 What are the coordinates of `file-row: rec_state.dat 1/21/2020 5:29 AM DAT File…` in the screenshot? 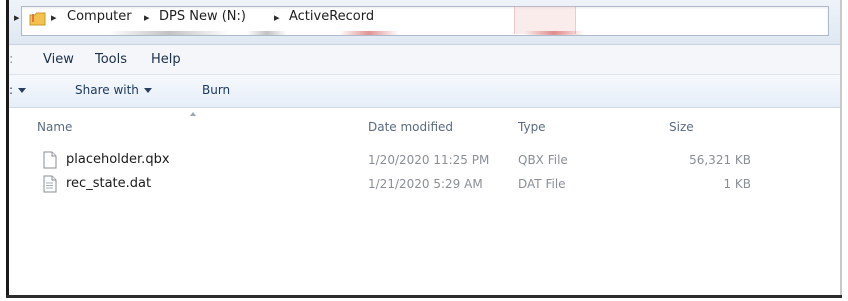 It's located at (424, 186).